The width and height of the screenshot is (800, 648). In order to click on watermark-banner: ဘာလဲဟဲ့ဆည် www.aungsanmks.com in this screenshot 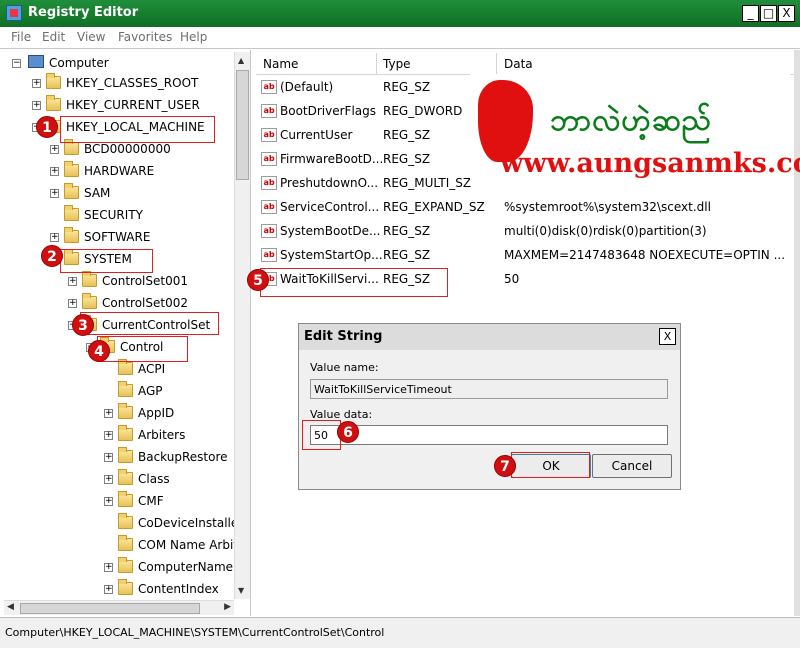, I will do `click(635, 130)`.